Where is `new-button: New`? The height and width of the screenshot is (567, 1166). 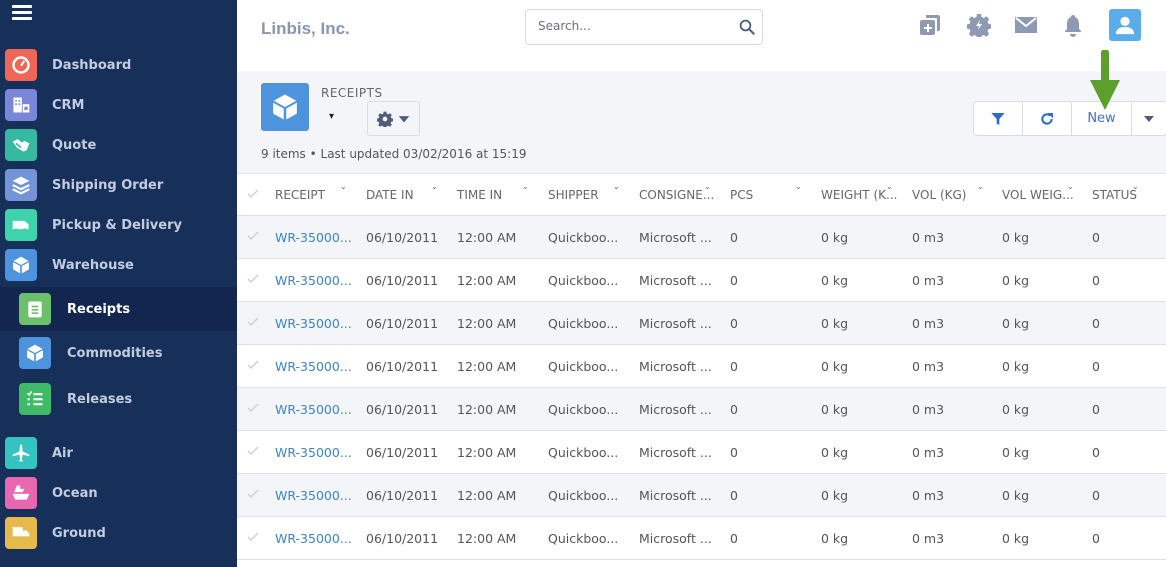
new-button: New is located at coordinates (1102, 118).